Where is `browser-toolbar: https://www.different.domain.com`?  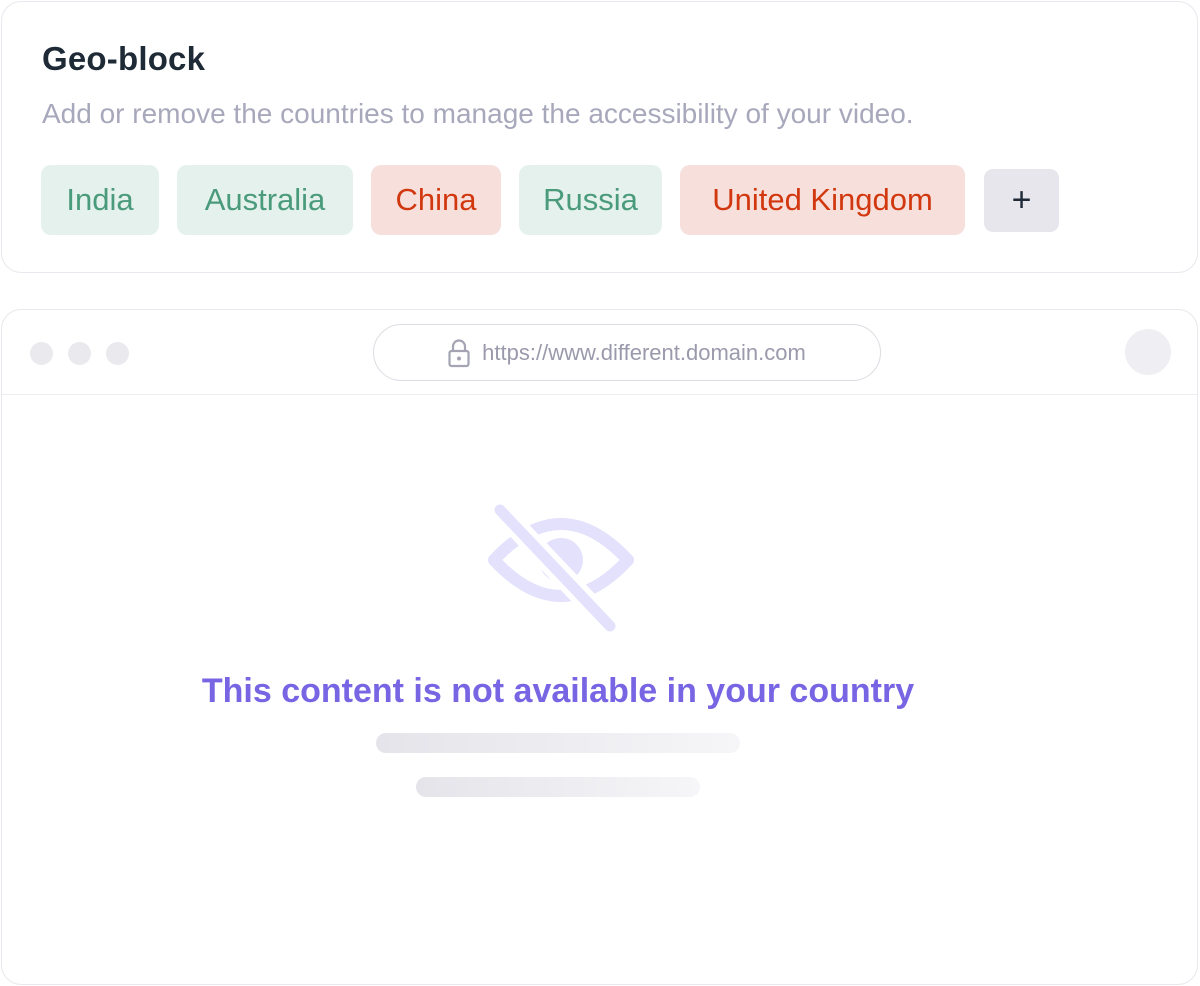 browser-toolbar: https://www.different.domain.com is located at coordinates (599, 352).